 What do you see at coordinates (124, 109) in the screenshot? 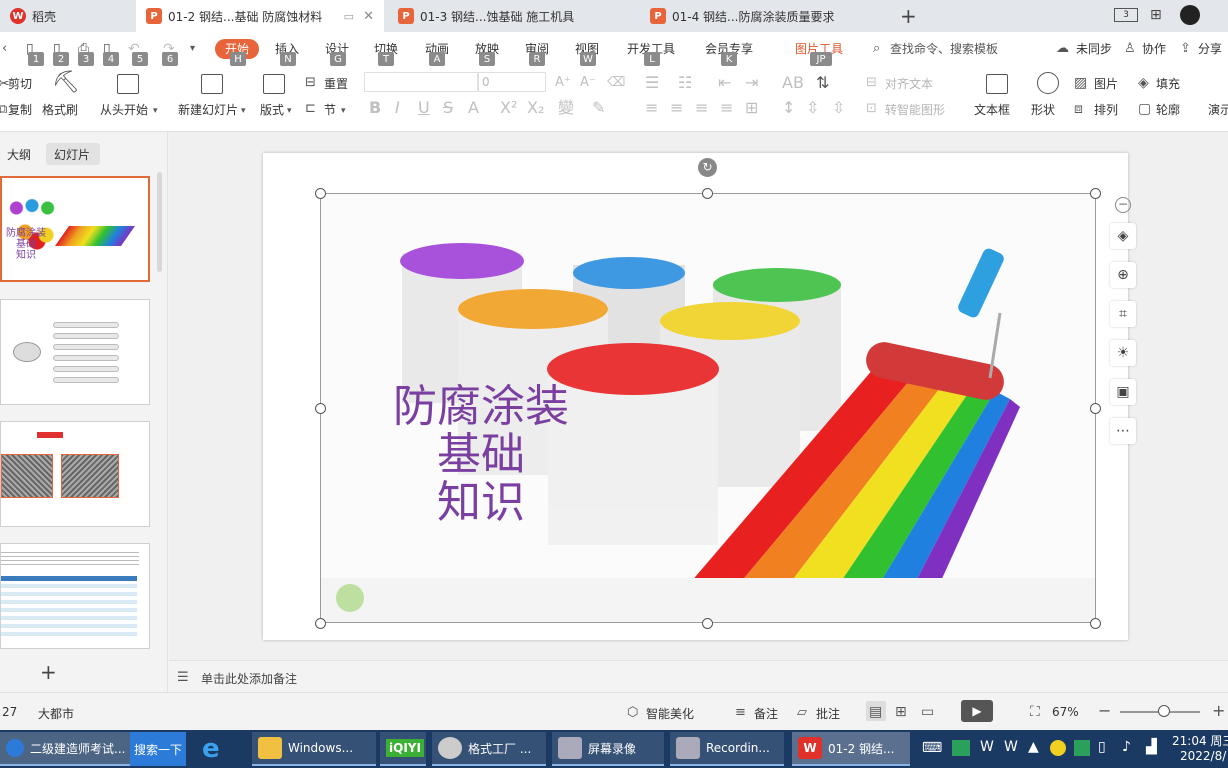
I see `from-start-button: 从头开始` at bounding box center [124, 109].